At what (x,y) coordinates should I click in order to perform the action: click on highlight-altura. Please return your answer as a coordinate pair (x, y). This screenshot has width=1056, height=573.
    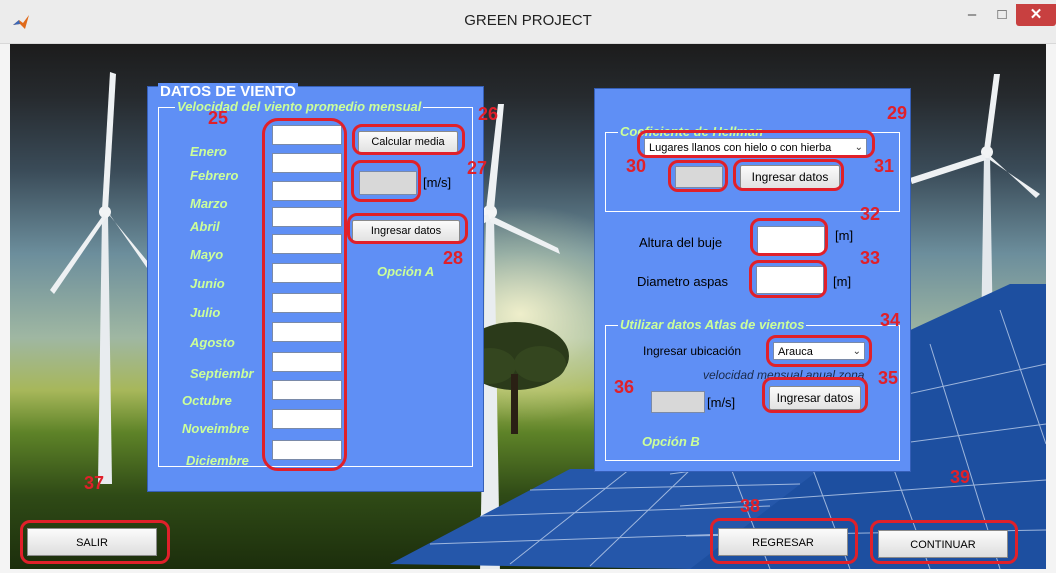
    Looking at the image, I should click on (789, 237).